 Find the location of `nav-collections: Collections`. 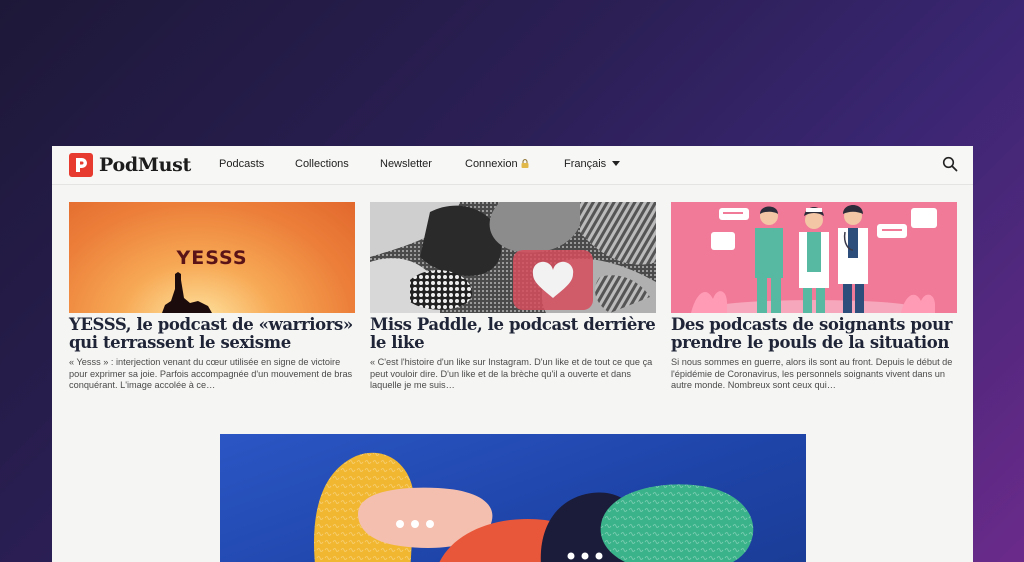

nav-collections: Collections is located at coordinates (322, 164).